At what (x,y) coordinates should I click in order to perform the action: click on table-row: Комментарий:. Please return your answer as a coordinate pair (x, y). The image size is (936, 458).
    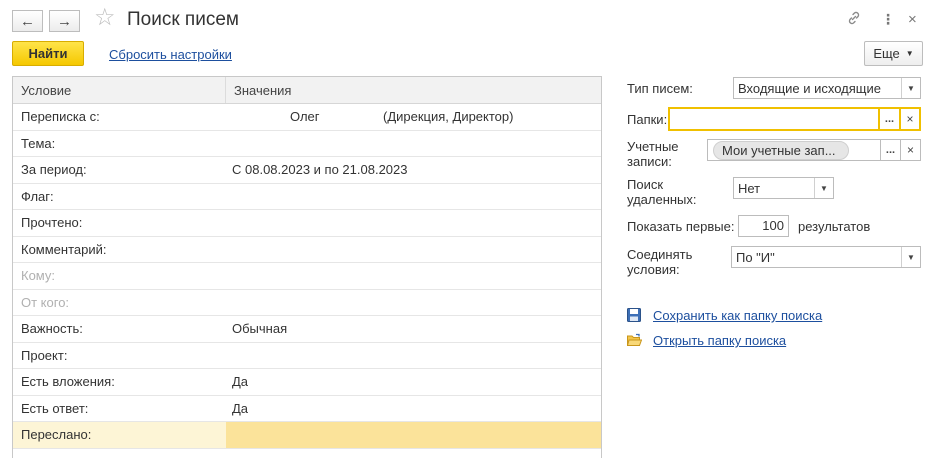
    Looking at the image, I should click on (307, 250).